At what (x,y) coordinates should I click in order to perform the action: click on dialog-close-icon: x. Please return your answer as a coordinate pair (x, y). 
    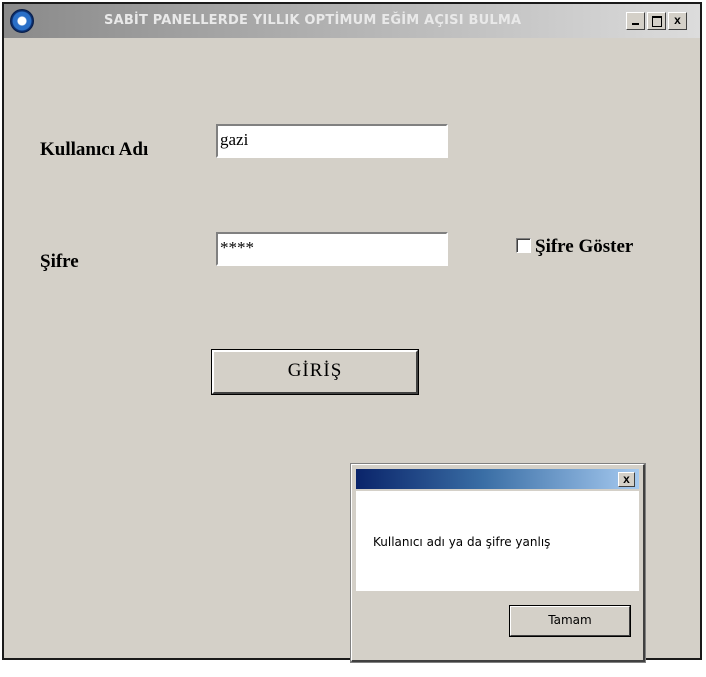
    Looking at the image, I should click on (626, 479).